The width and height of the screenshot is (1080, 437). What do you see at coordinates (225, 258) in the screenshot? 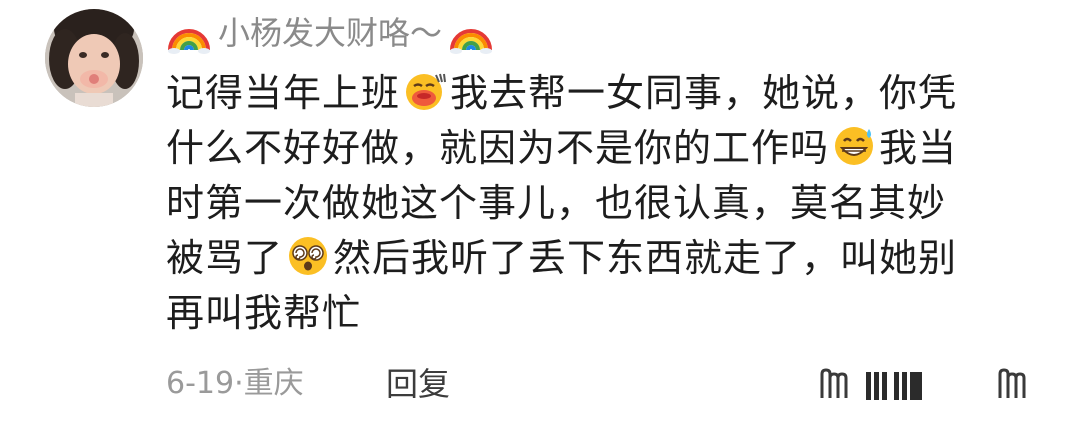
I see `comment-text: 被骂了` at bounding box center [225, 258].